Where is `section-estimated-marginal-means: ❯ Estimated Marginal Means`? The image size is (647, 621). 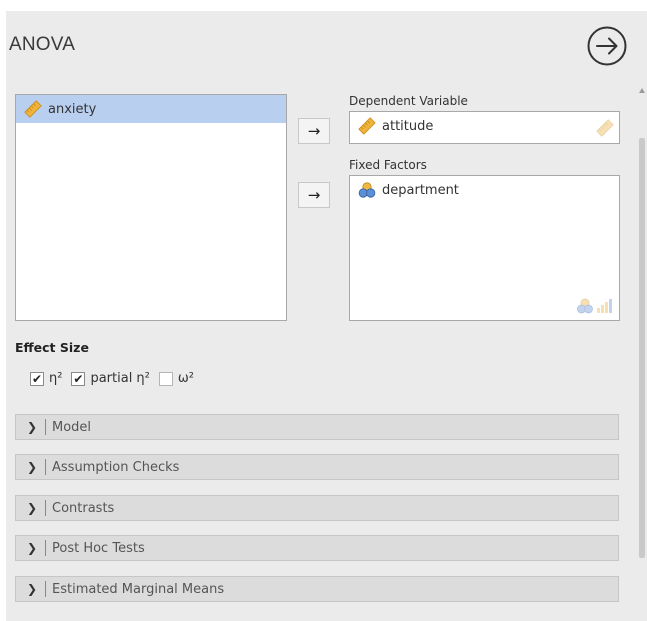
section-estimated-marginal-means: ❯ Estimated Marginal Means is located at coordinates (317, 589).